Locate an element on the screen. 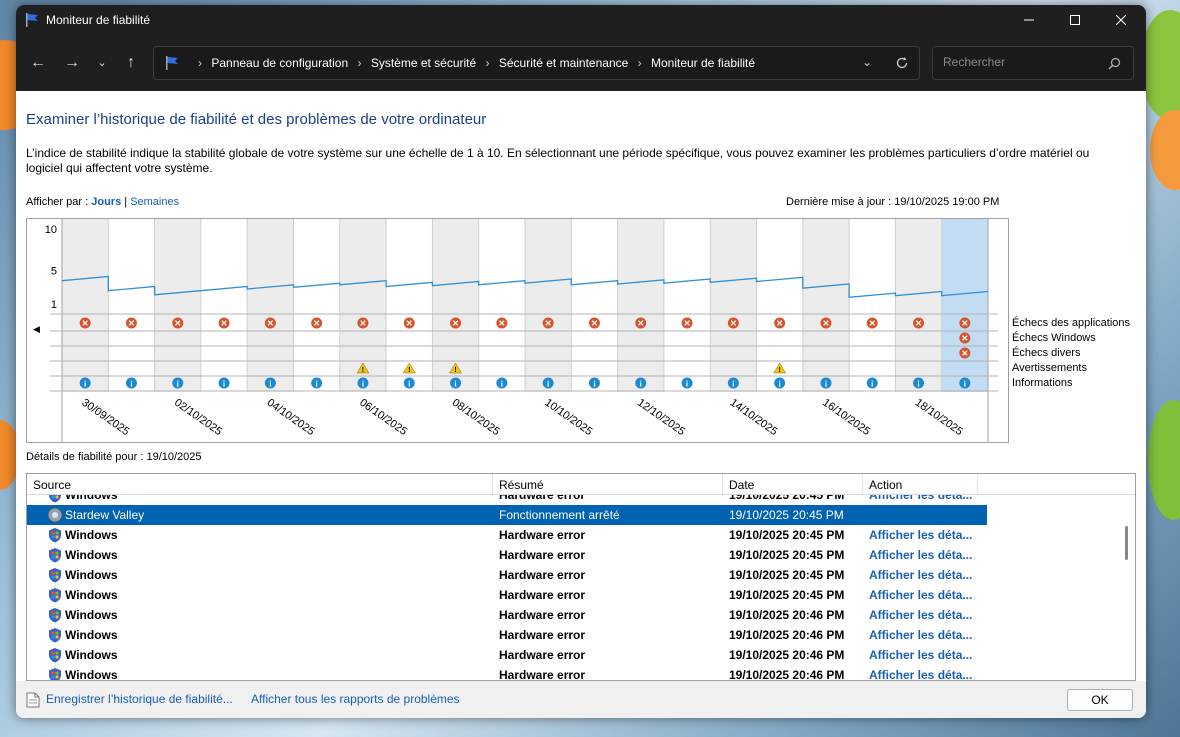 This screenshot has width=1180, height=737. recent-locations-button: ⌄ is located at coordinates (102, 63).